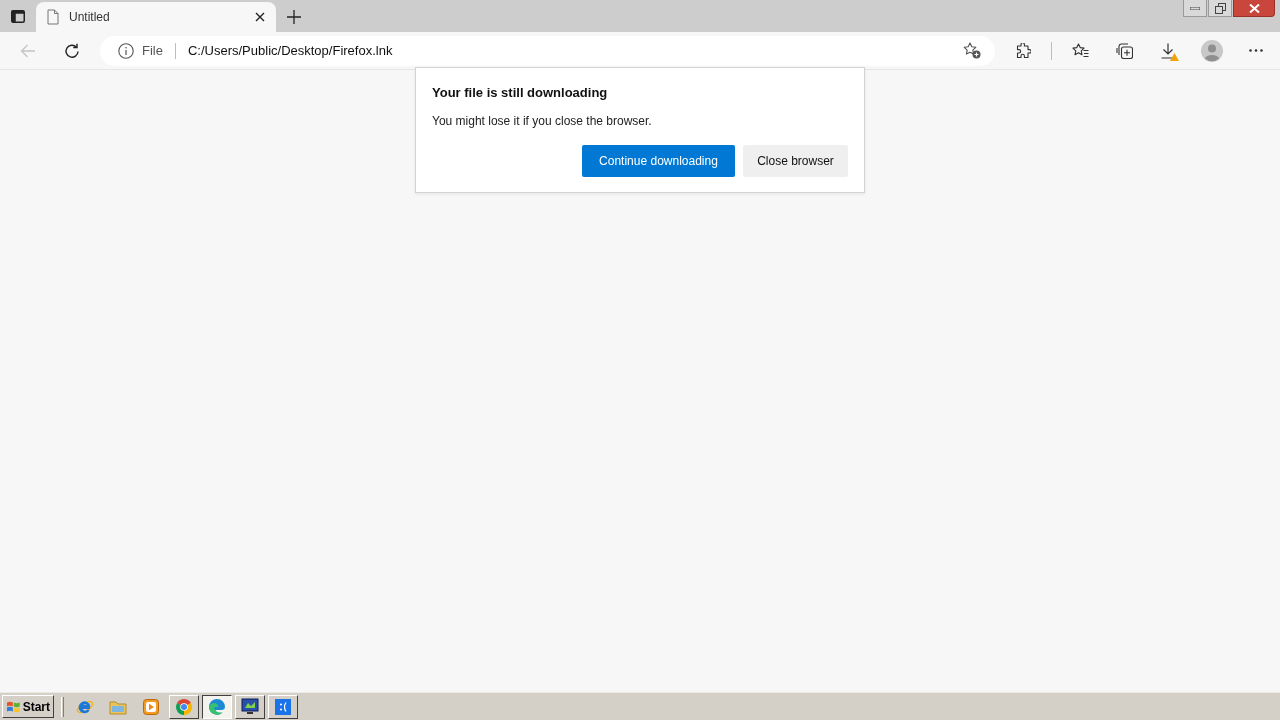 Image resolution: width=1280 pixels, height=720 pixels. I want to click on puzzle-icon, so click(1023, 50).